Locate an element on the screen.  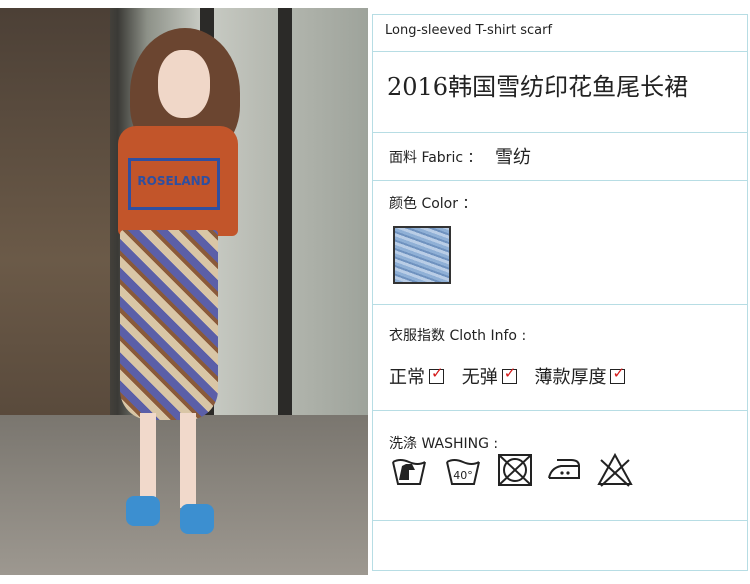
cloth-info-item: 无弹 is located at coordinates (489, 376).